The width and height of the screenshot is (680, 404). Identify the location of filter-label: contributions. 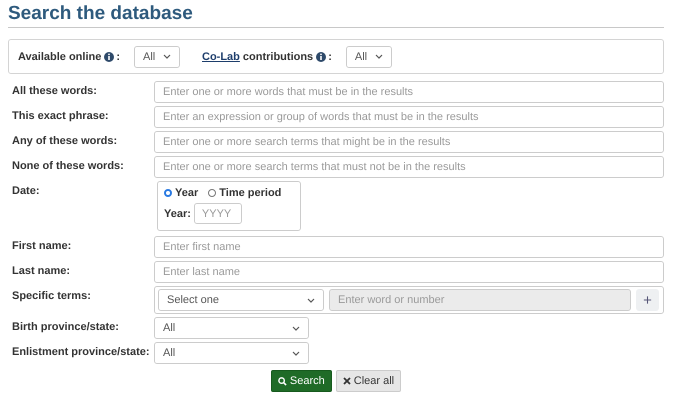
(278, 56).